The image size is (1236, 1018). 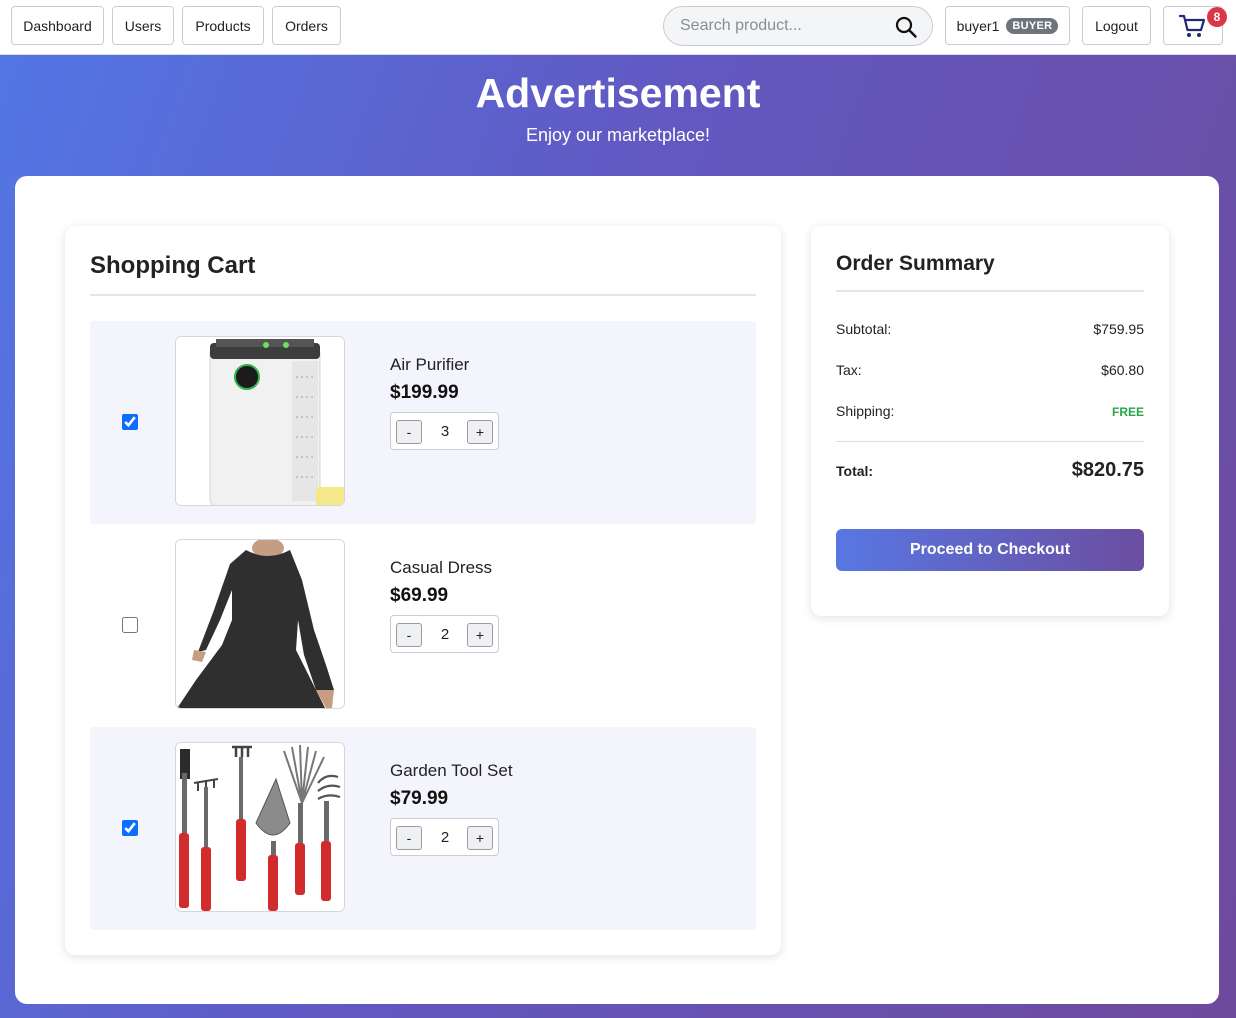 I want to click on nav-users-button: Users, so click(x=143, y=25).